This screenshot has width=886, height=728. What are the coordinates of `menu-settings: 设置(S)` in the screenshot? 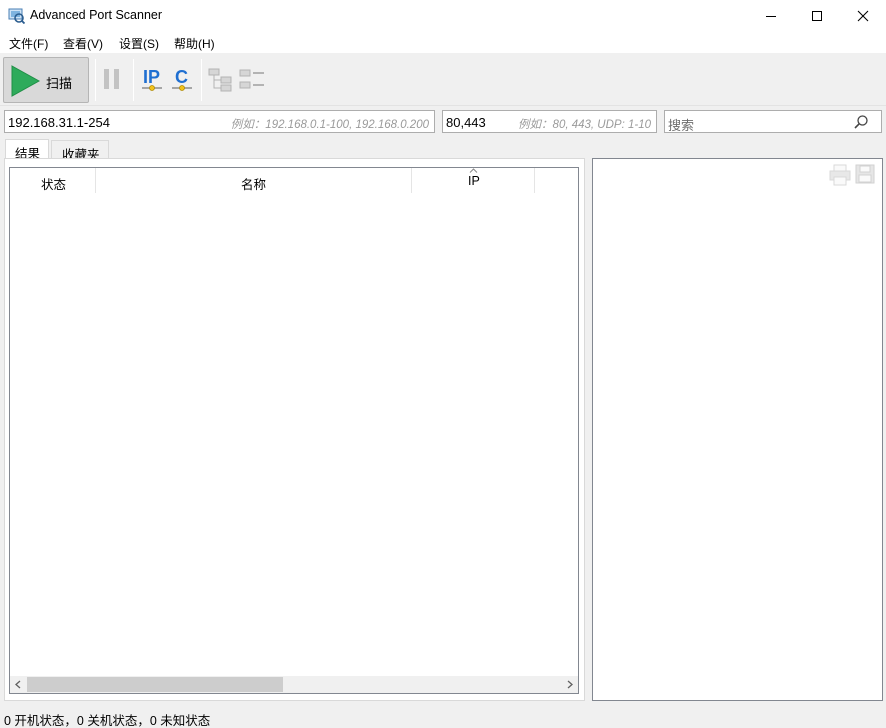 It's located at (139, 43).